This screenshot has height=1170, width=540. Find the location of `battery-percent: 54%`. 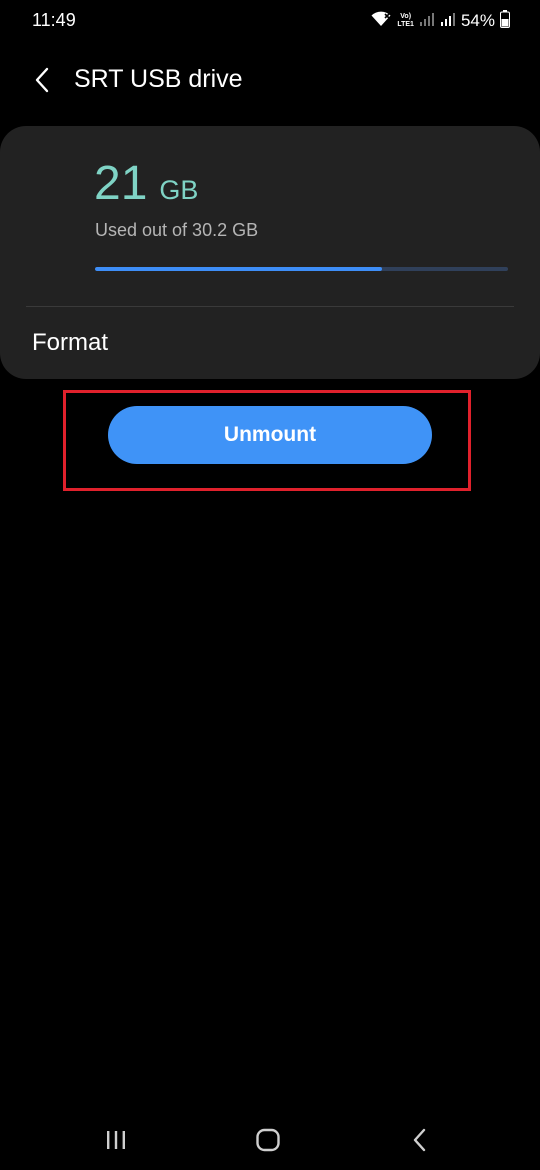

battery-percent: 54% is located at coordinates (477, 20).